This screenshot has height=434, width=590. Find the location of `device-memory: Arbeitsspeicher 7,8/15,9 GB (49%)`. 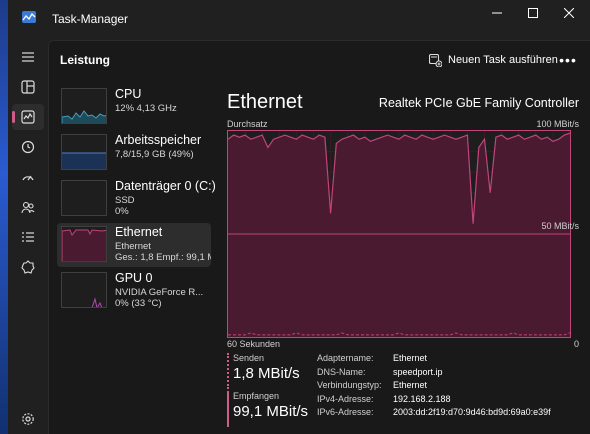

device-memory: Arbeitsspeicher 7,8/15,9 GB (49%) is located at coordinates (134, 153).